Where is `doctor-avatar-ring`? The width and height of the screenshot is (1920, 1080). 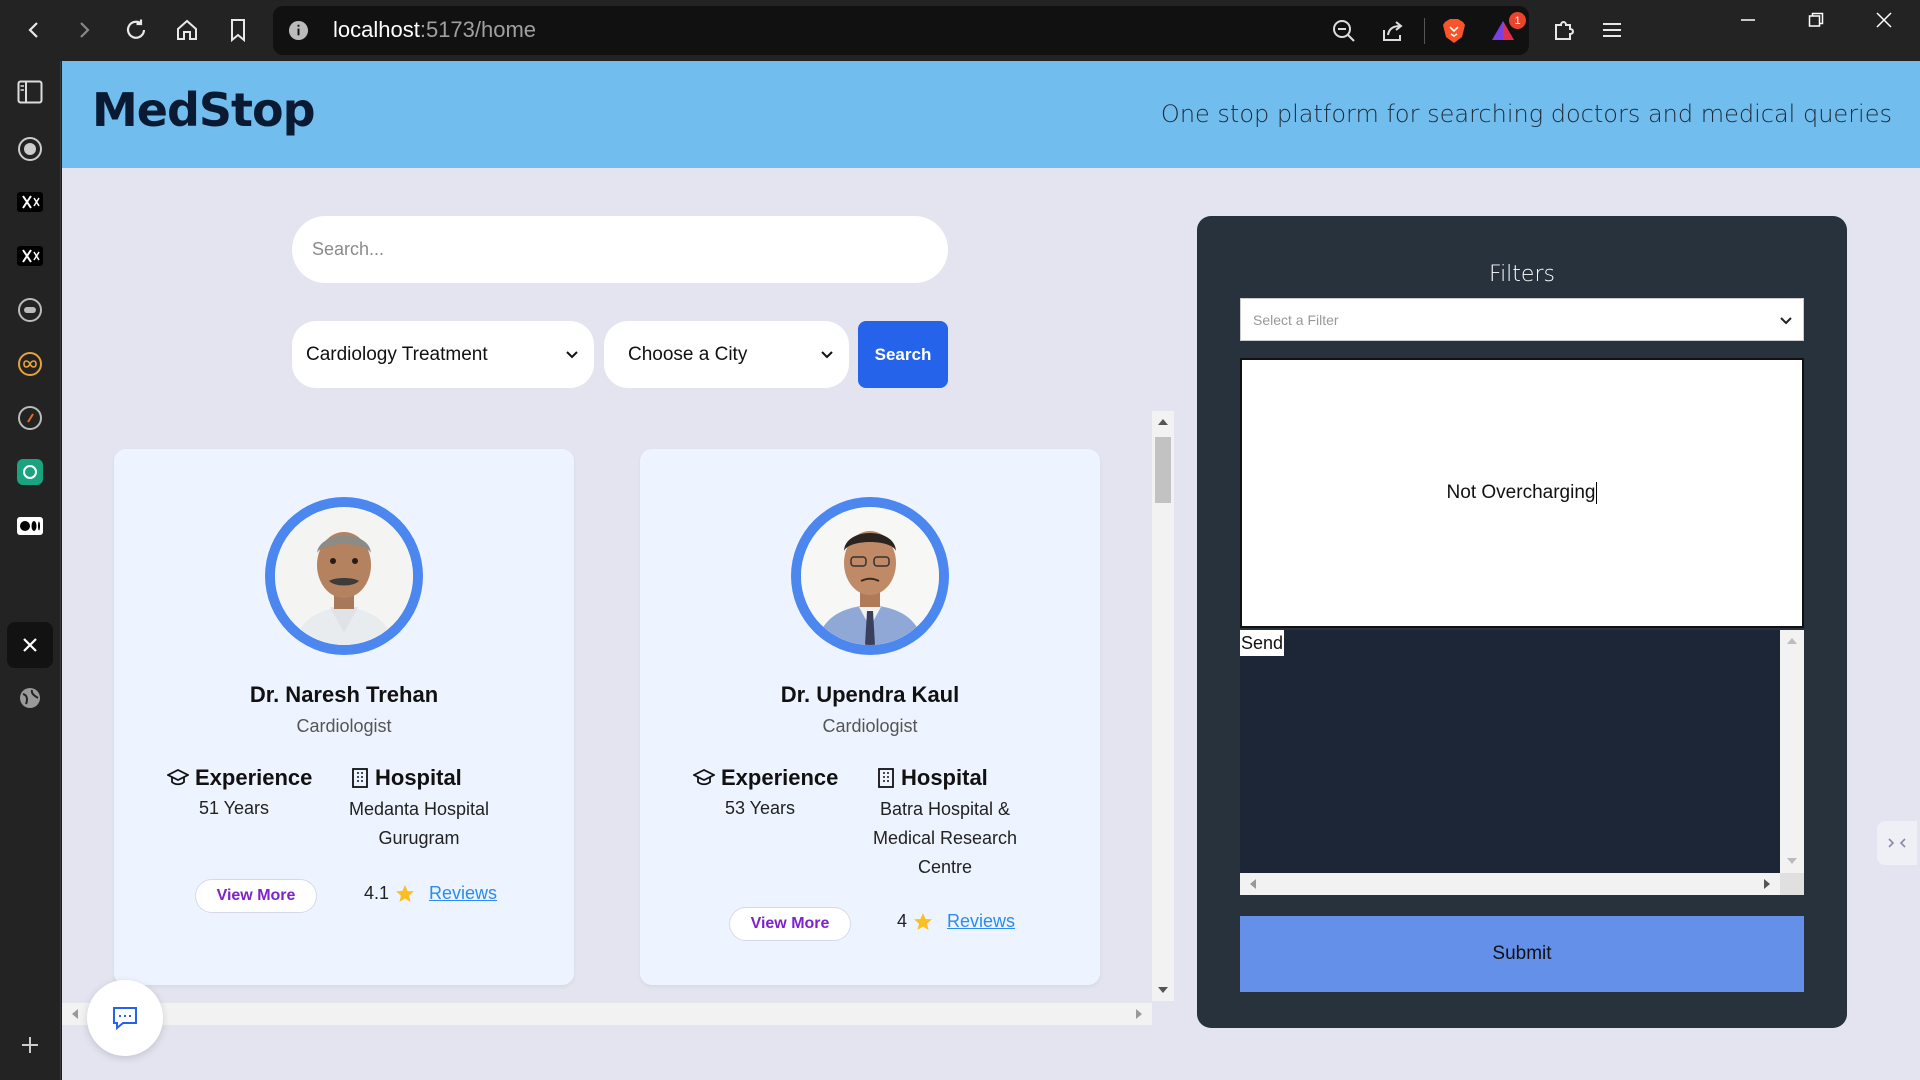
doctor-avatar-ring is located at coordinates (870, 576).